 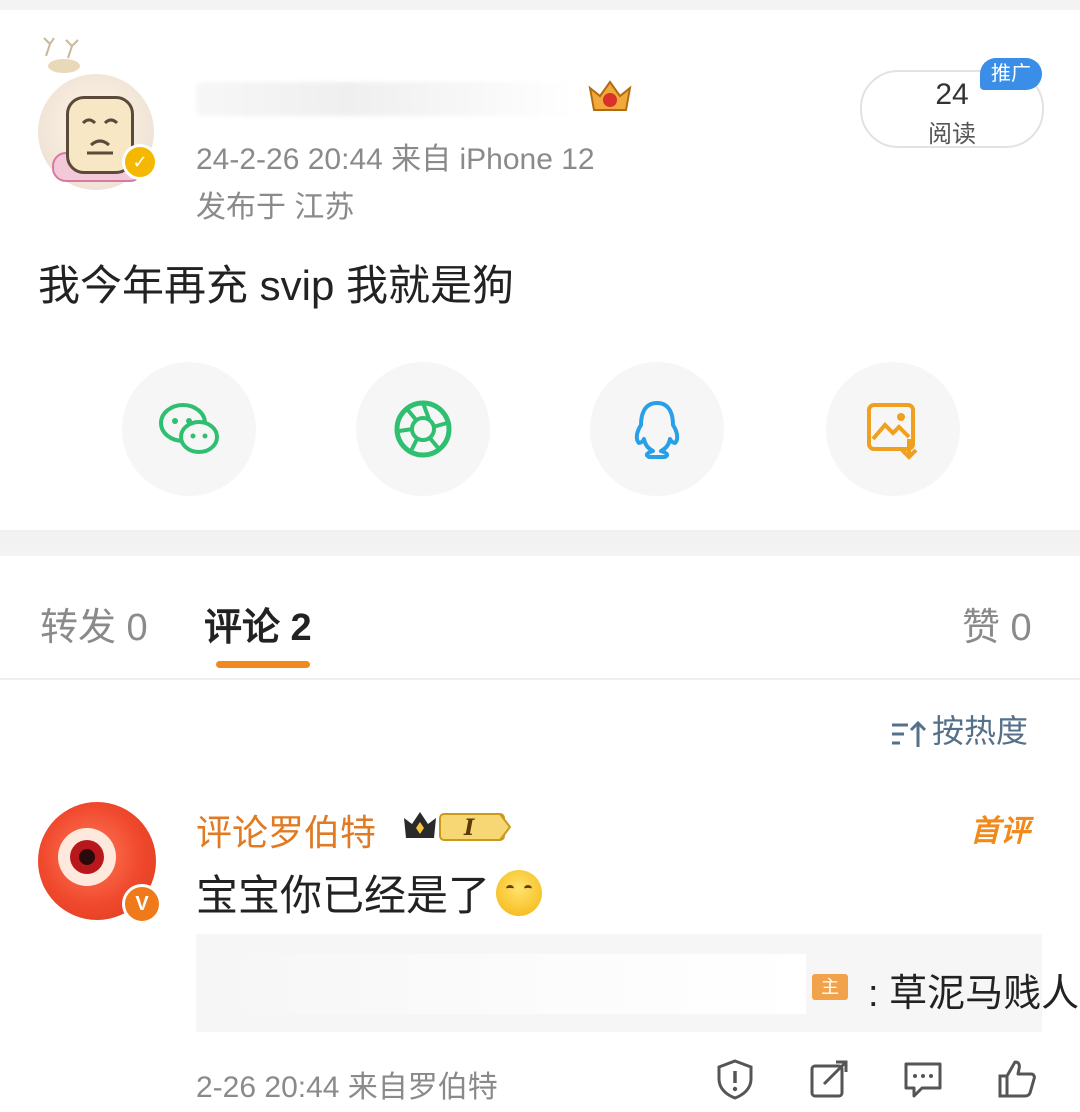 What do you see at coordinates (1000, 831) in the screenshot?
I see `first-comment-tag: 首评` at bounding box center [1000, 831].